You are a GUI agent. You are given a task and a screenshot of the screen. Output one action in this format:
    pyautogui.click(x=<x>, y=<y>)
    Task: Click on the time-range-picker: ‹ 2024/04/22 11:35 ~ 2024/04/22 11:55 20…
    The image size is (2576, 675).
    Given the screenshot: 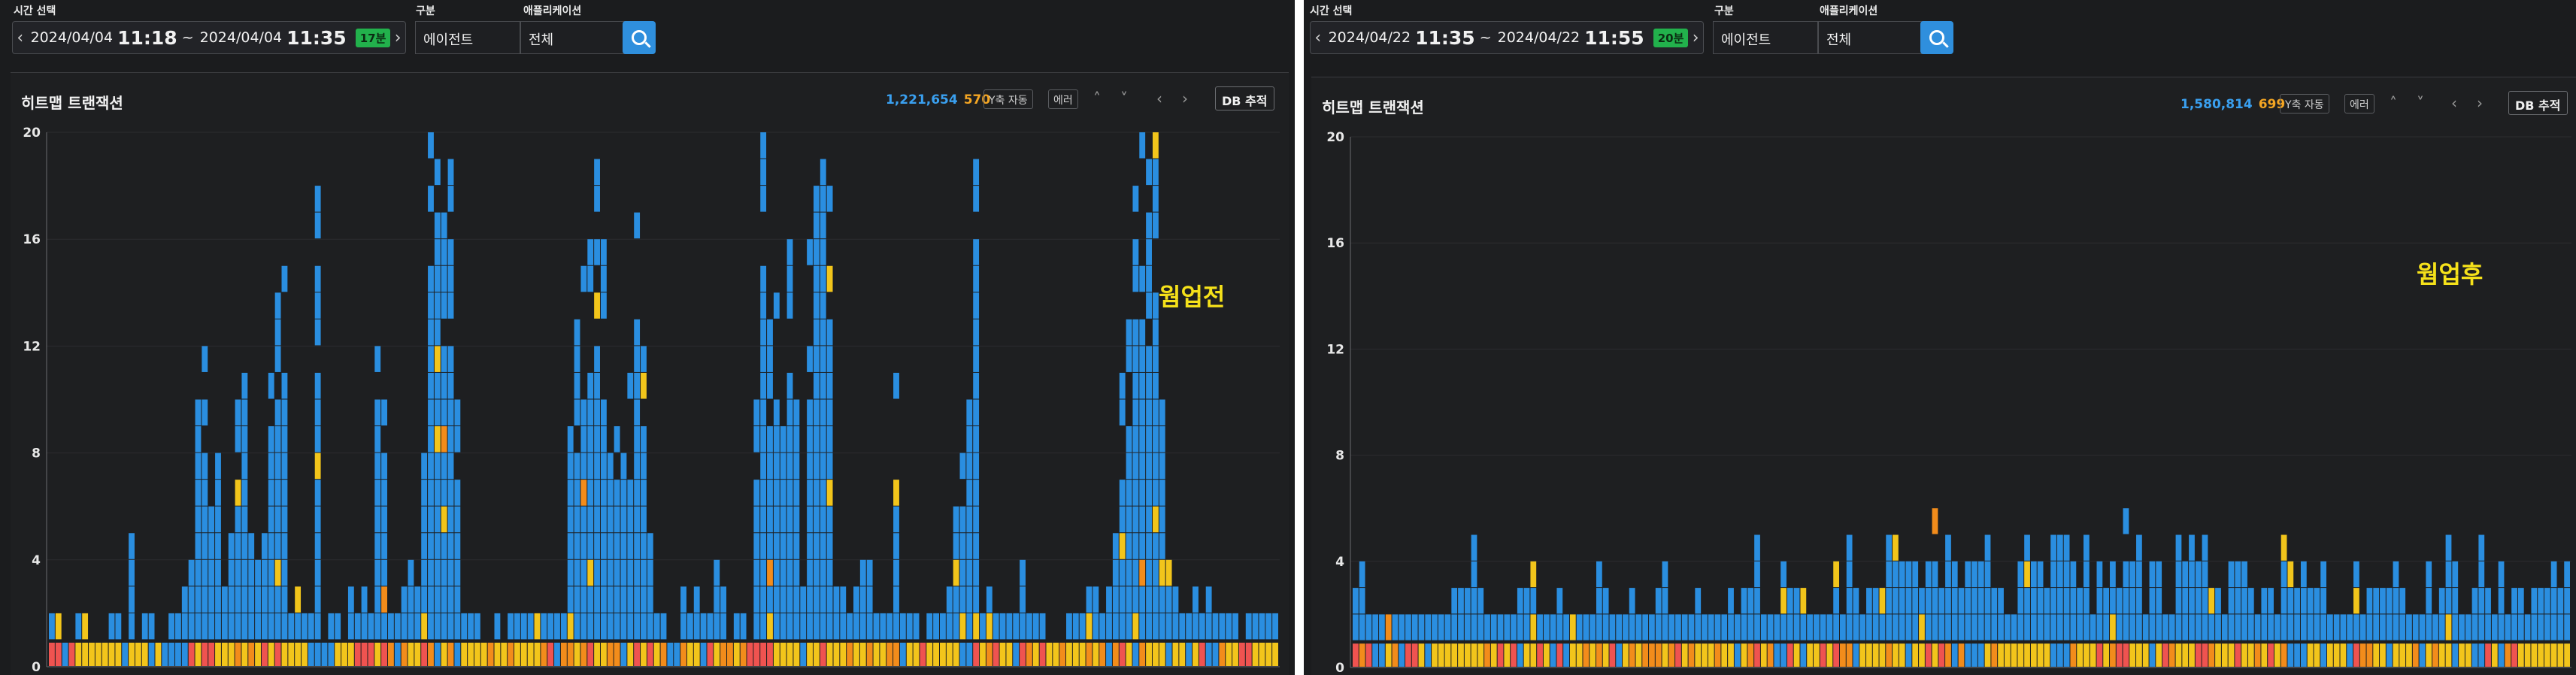 What is the action you would take?
    pyautogui.click(x=1507, y=37)
    